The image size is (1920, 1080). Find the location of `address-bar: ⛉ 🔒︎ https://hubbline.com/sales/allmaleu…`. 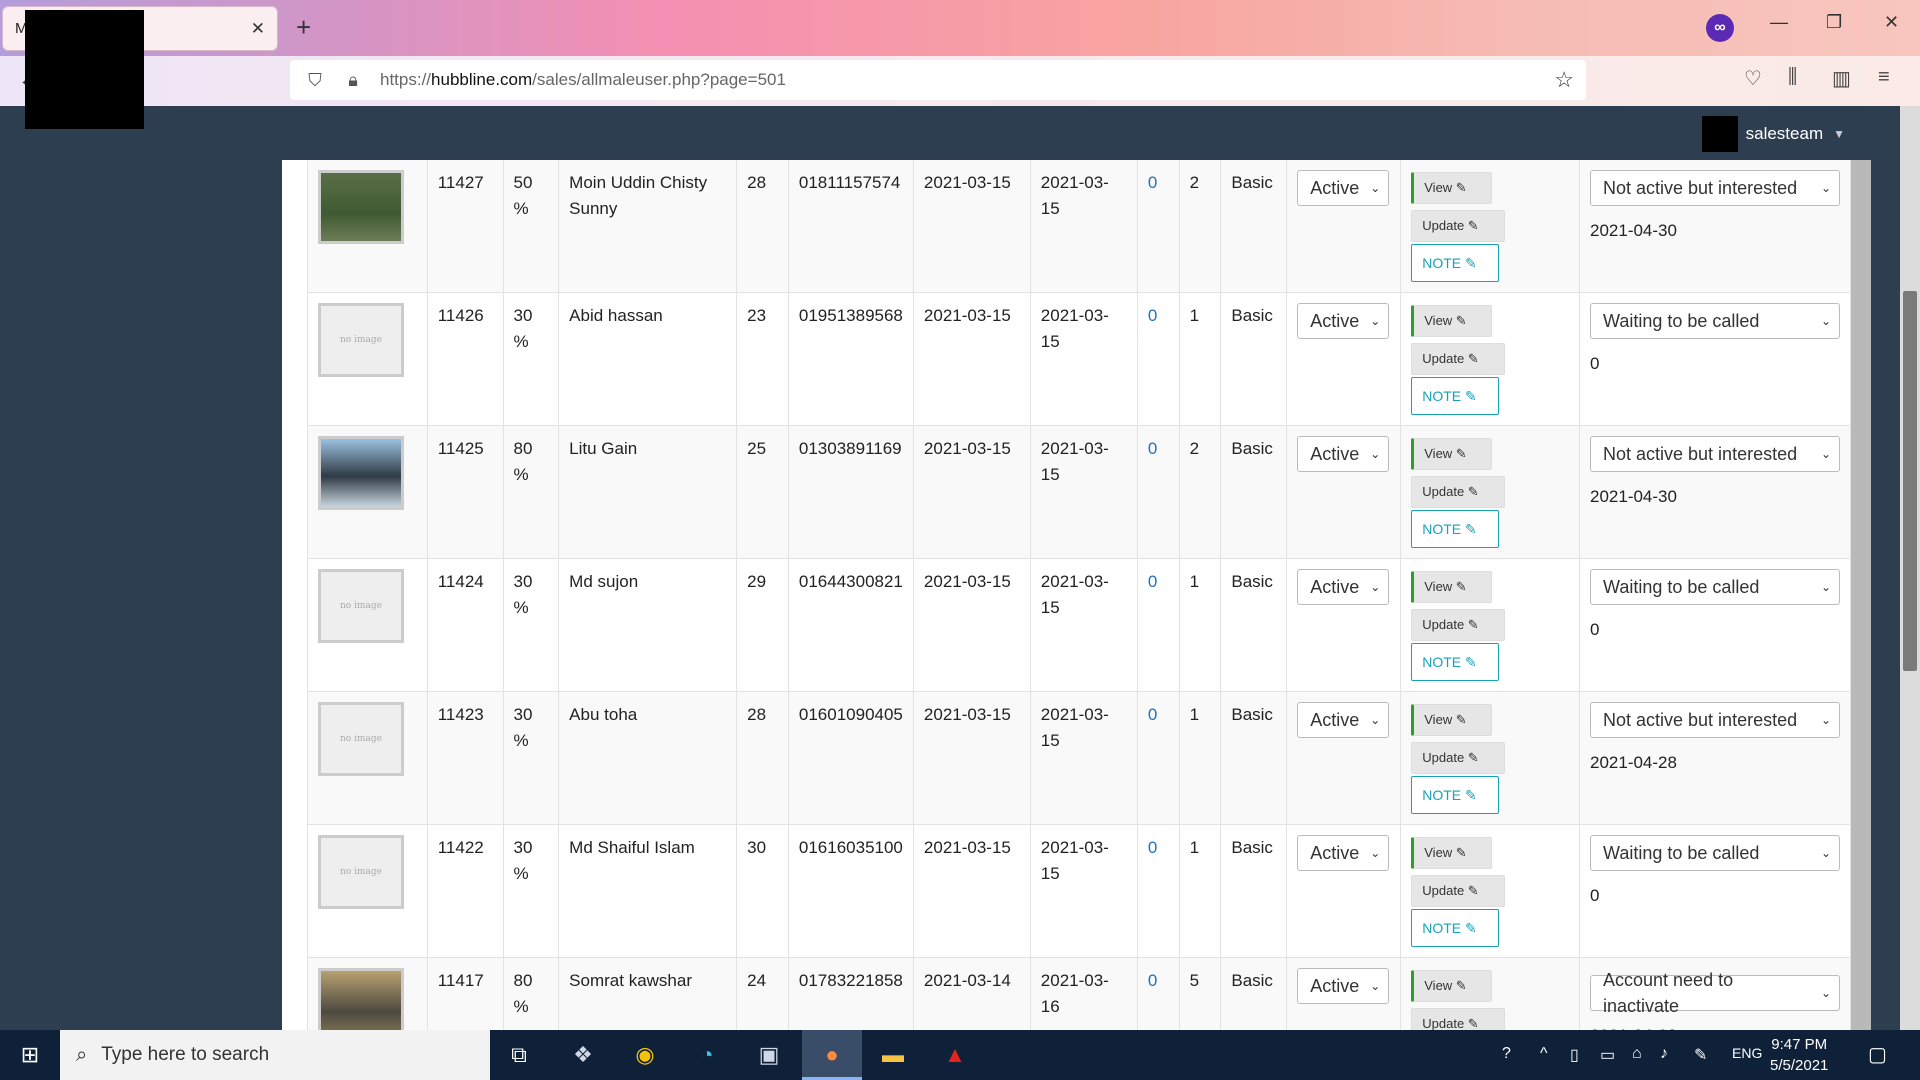

address-bar: ⛉ 🔒︎ https://hubbline.com/sales/allmaleu… is located at coordinates (938, 80).